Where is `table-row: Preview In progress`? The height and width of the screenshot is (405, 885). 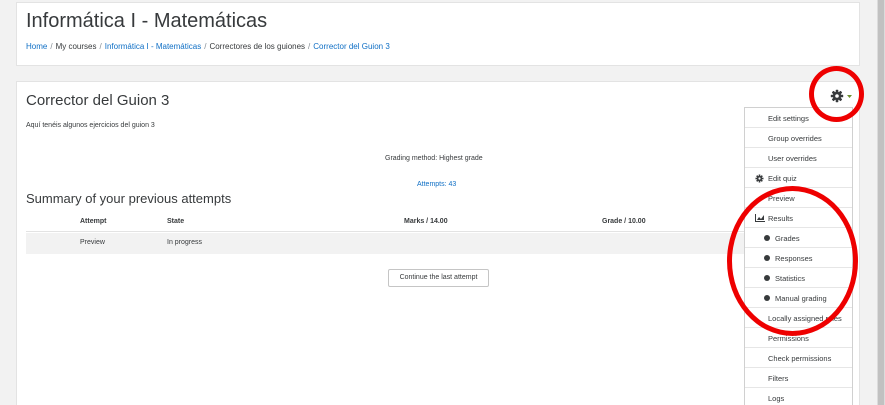 table-row: Preview In progress is located at coordinates (390, 243).